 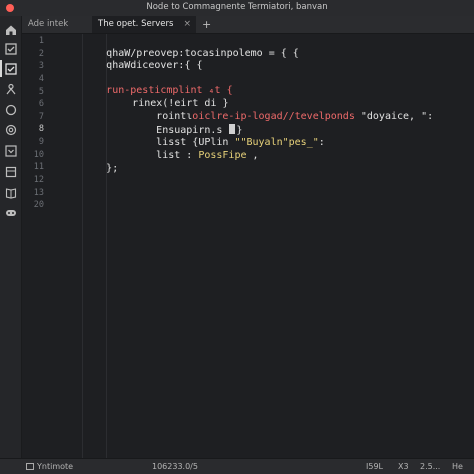 I want to click on line-number: 10, so click(x=38, y=155).